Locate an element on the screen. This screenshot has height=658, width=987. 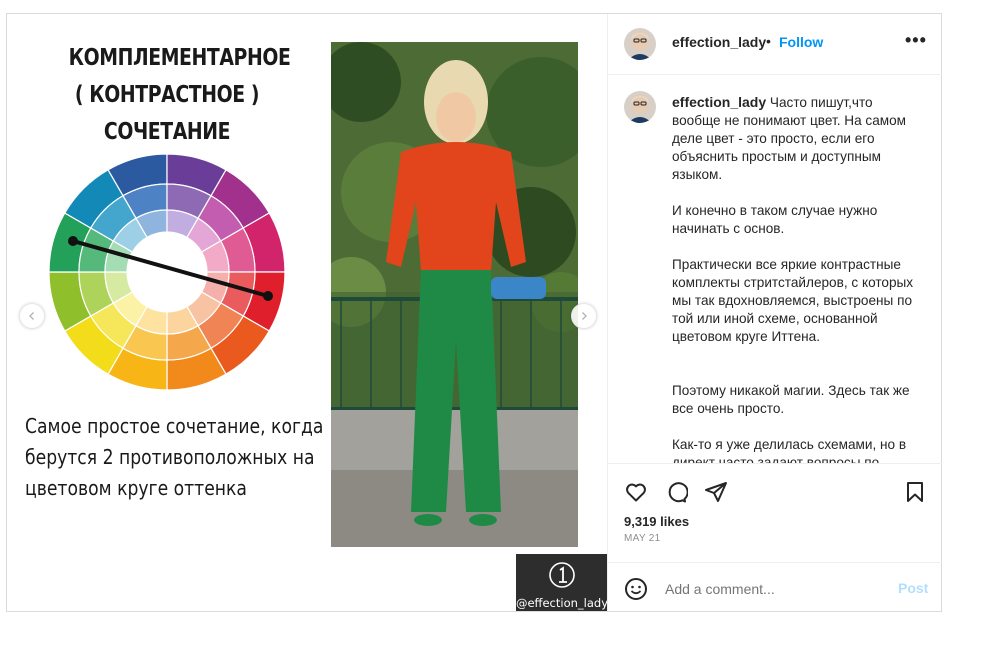
next-slide-button is located at coordinates (584, 316).